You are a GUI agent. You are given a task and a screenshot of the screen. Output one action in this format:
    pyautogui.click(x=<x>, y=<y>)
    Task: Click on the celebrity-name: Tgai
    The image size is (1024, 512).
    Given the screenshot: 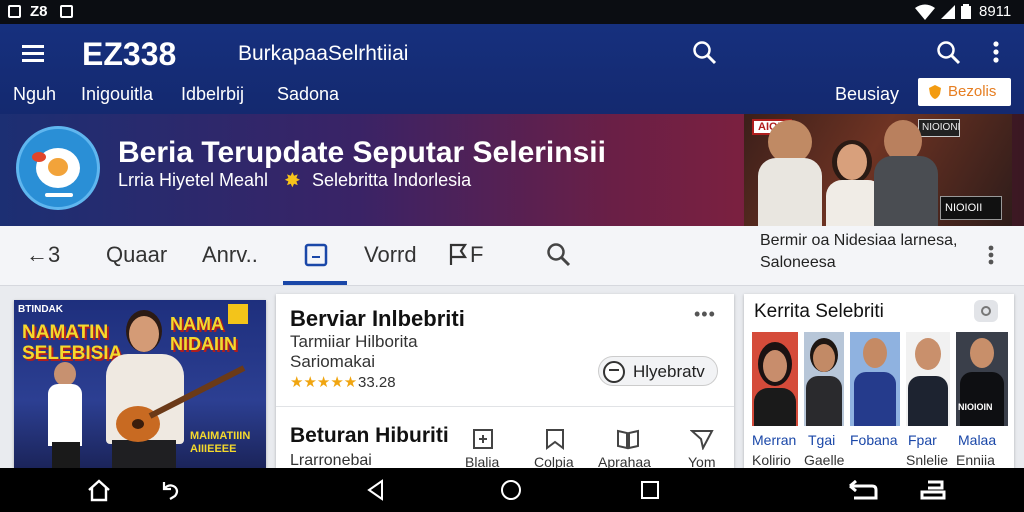 What is the action you would take?
    pyautogui.click(x=821, y=440)
    